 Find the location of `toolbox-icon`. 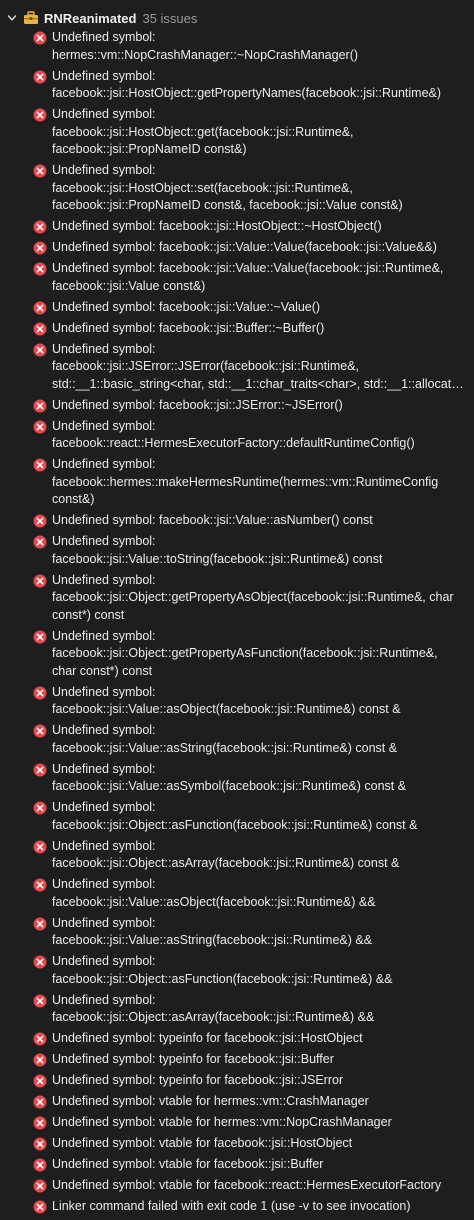

toolbox-icon is located at coordinates (31, 18).